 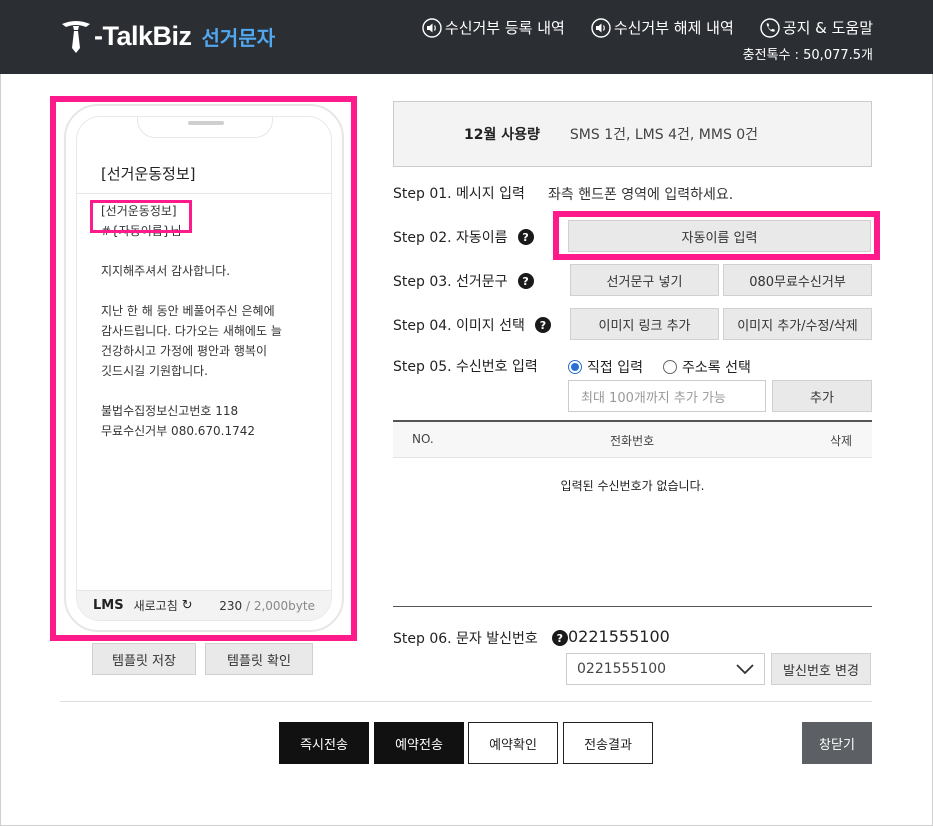 What do you see at coordinates (575, 367) in the screenshot?
I see `direct-input-radio` at bounding box center [575, 367].